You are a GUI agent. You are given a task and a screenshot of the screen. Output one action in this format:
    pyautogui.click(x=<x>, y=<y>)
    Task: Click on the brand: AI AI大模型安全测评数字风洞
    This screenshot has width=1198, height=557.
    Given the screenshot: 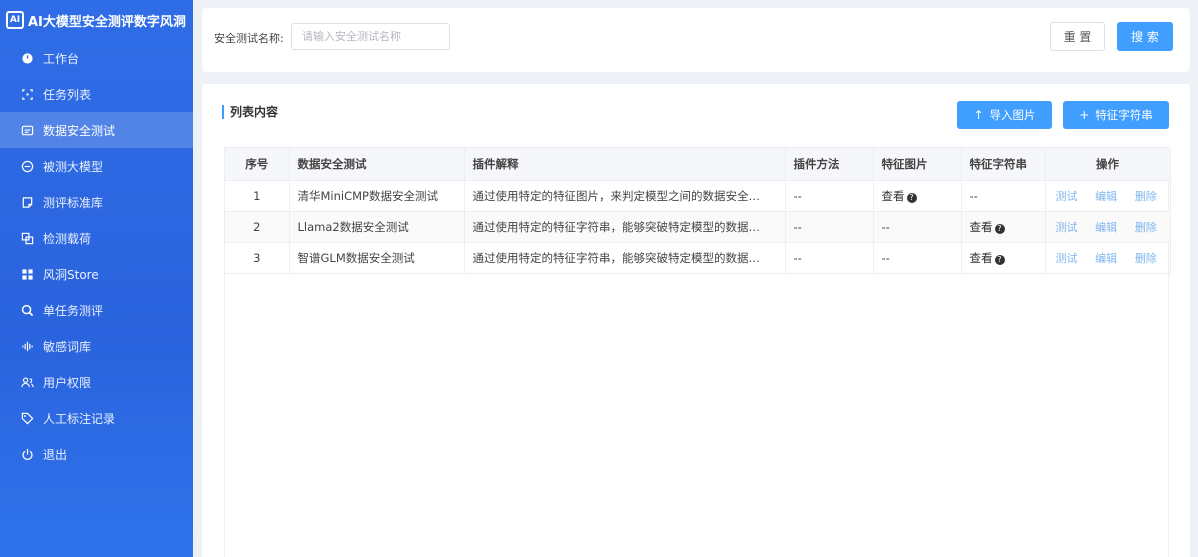 What is the action you would take?
    pyautogui.click(x=96, y=20)
    